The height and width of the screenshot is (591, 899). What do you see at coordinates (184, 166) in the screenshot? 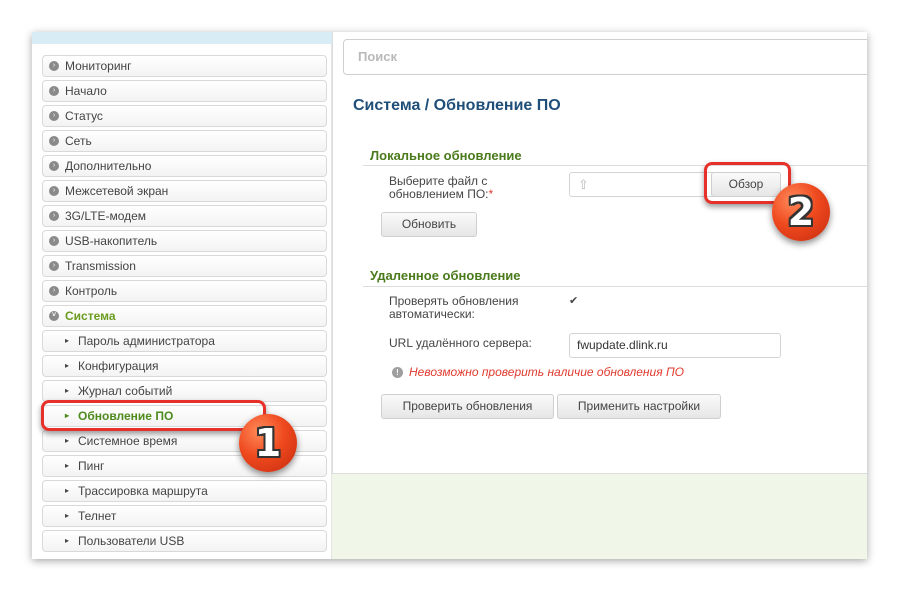
I see `sidebar-item-advanced: › Дополнительно` at bounding box center [184, 166].